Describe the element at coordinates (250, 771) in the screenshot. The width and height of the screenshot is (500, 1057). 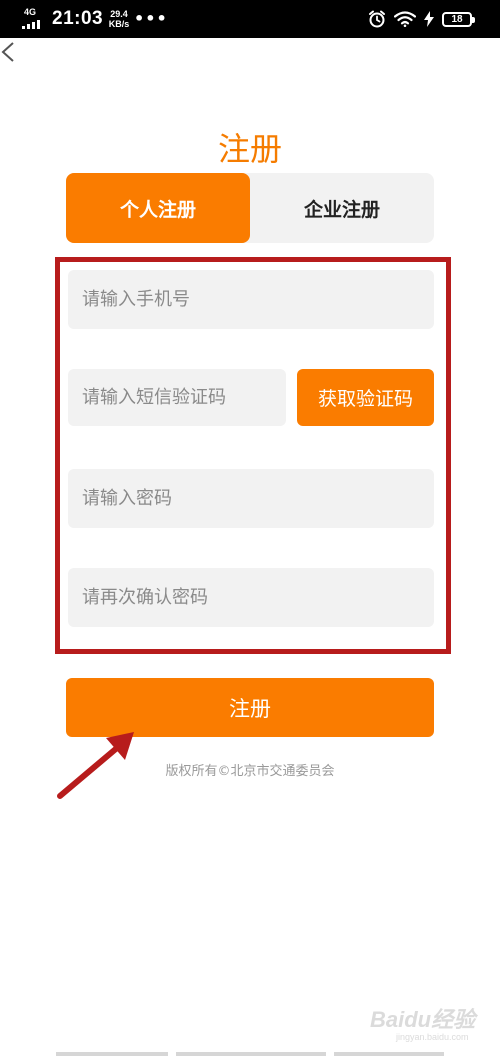
I see `copyright-text: 版权所有©北京市交通委员会` at that location.